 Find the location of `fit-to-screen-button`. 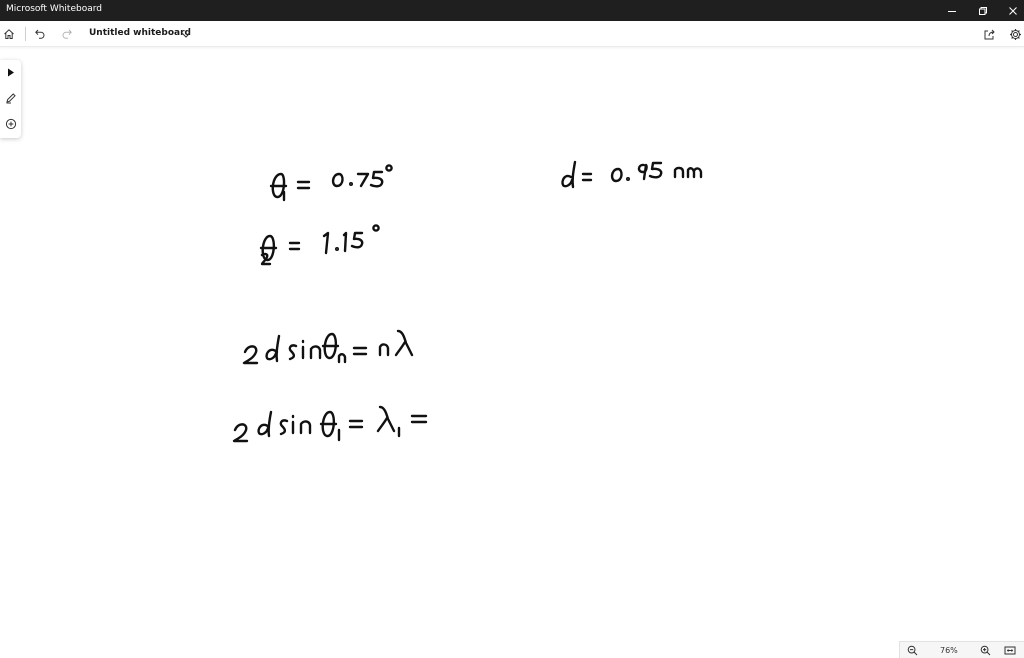

fit-to-screen-button is located at coordinates (1010, 650).